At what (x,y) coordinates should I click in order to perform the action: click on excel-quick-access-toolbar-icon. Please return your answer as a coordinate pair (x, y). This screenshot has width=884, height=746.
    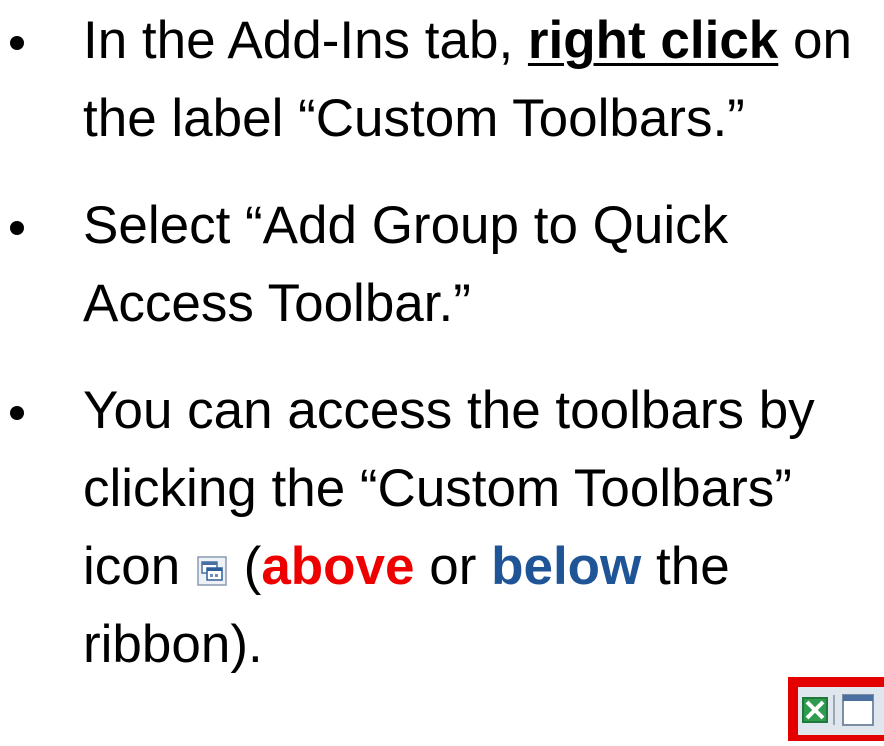
    Looking at the image, I should click on (836, 709).